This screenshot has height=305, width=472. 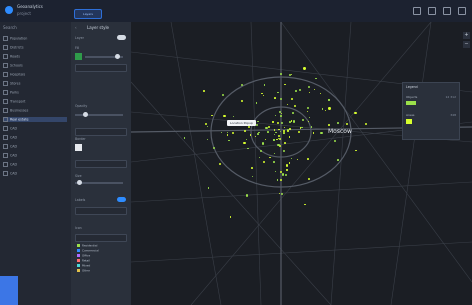 What do you see at coordinates (78, 56) in the screenshot?
I see `fill-color-swatch` at bounding box center [78, 56].